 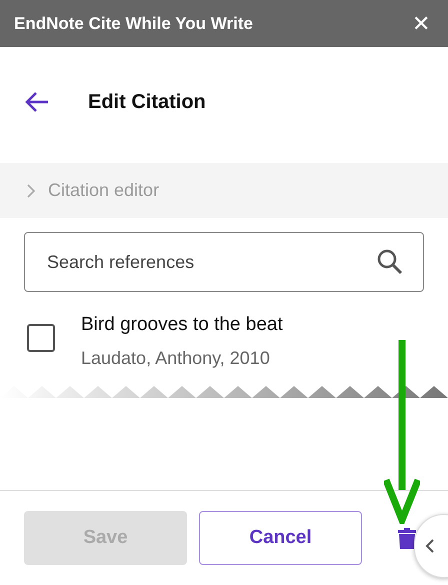 What do you see at coordinates (176, 358) in the screenshot?
I see `reference-authors: Laudato, Anthony, 2010` at bounding box center [176, 358].